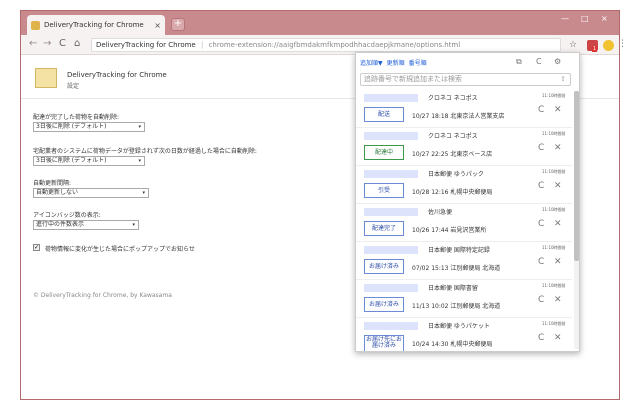 The width and height of the screenshot is (640, 400). What do you see at coordinates (52, 183) in the screenshot?
I see `update-interval-label: 自動更新間隔:` at bounding box center [52, 183].